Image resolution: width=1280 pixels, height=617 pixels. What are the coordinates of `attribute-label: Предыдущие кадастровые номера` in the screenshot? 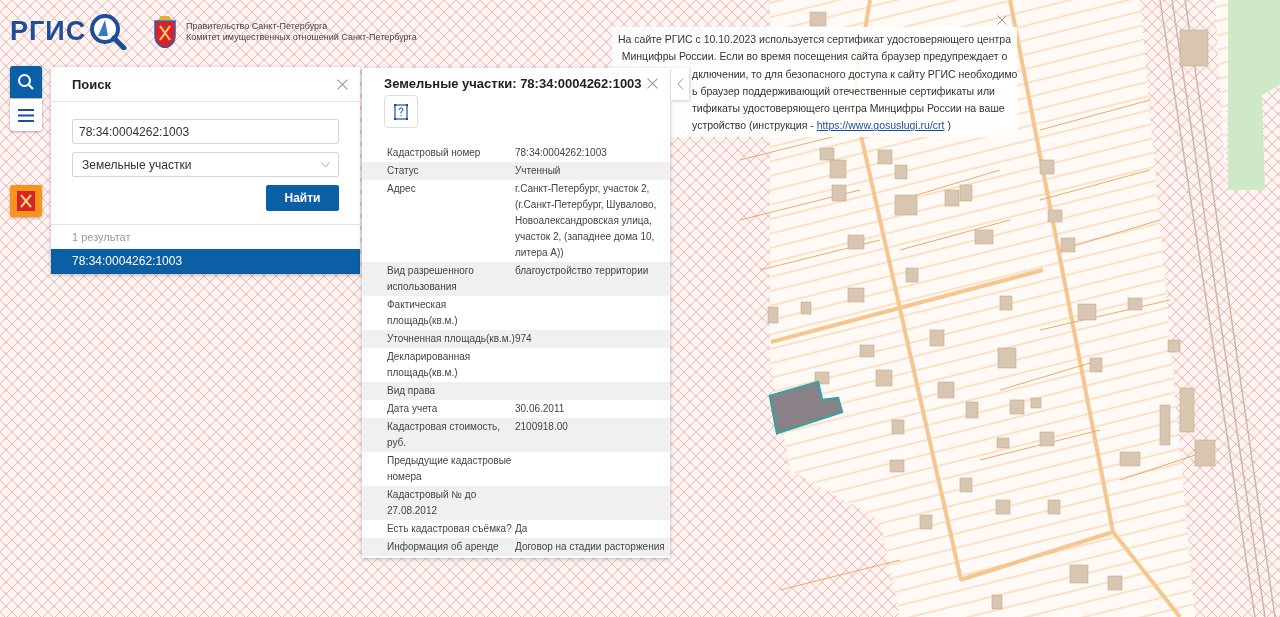 It's located at (450, 469).